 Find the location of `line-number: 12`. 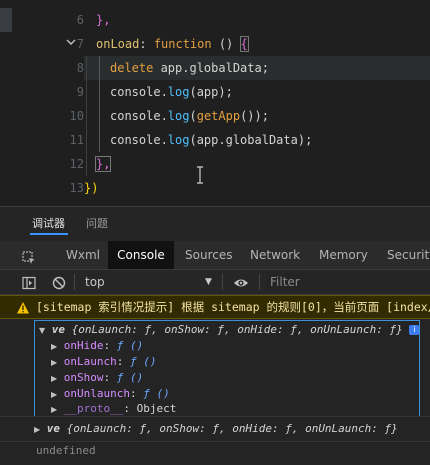

line-number: 12 is located at coordinates (76, 164).